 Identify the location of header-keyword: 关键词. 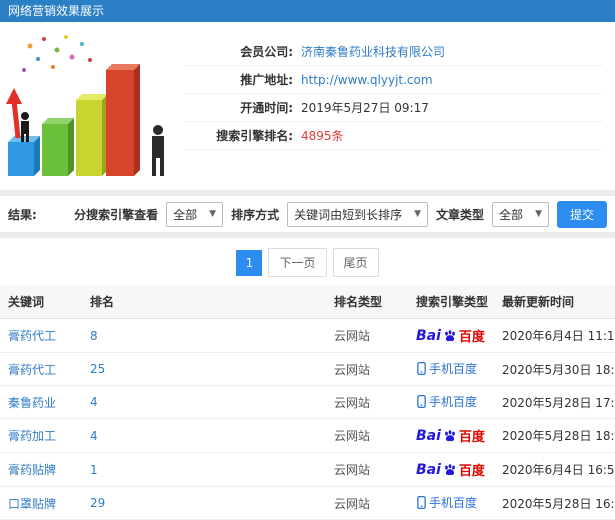
(41, 302).